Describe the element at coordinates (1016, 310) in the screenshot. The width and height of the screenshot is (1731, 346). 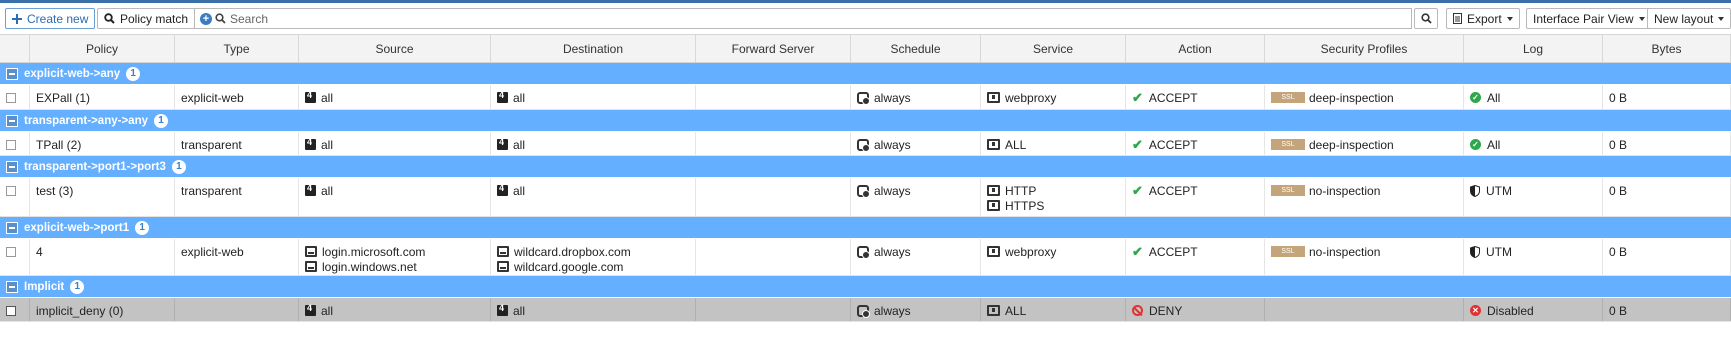
I see `service-label: ALL` at that location.